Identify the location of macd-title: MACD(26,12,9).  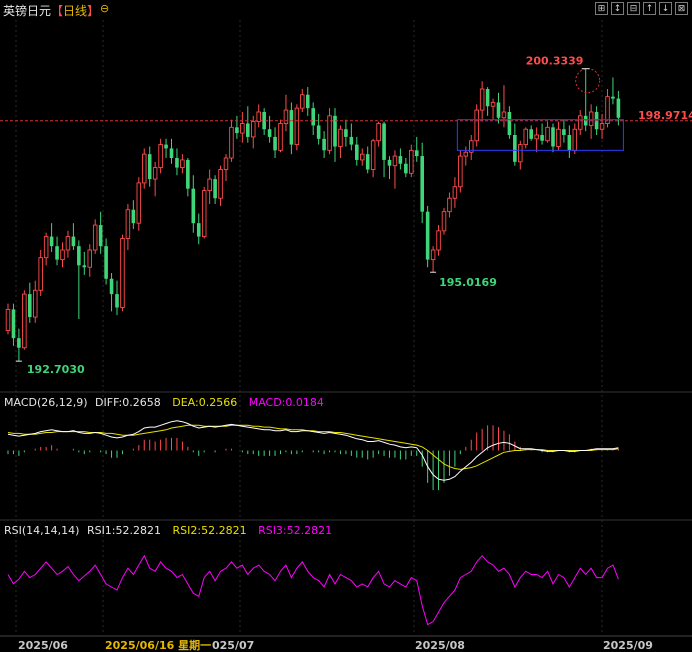
(46, 402).